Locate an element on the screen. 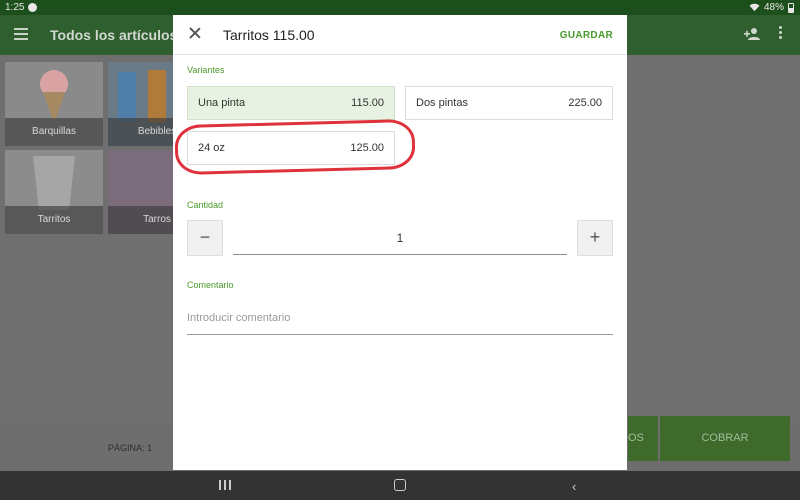  status-time: 1:25 is located at coordinates (15, 7).